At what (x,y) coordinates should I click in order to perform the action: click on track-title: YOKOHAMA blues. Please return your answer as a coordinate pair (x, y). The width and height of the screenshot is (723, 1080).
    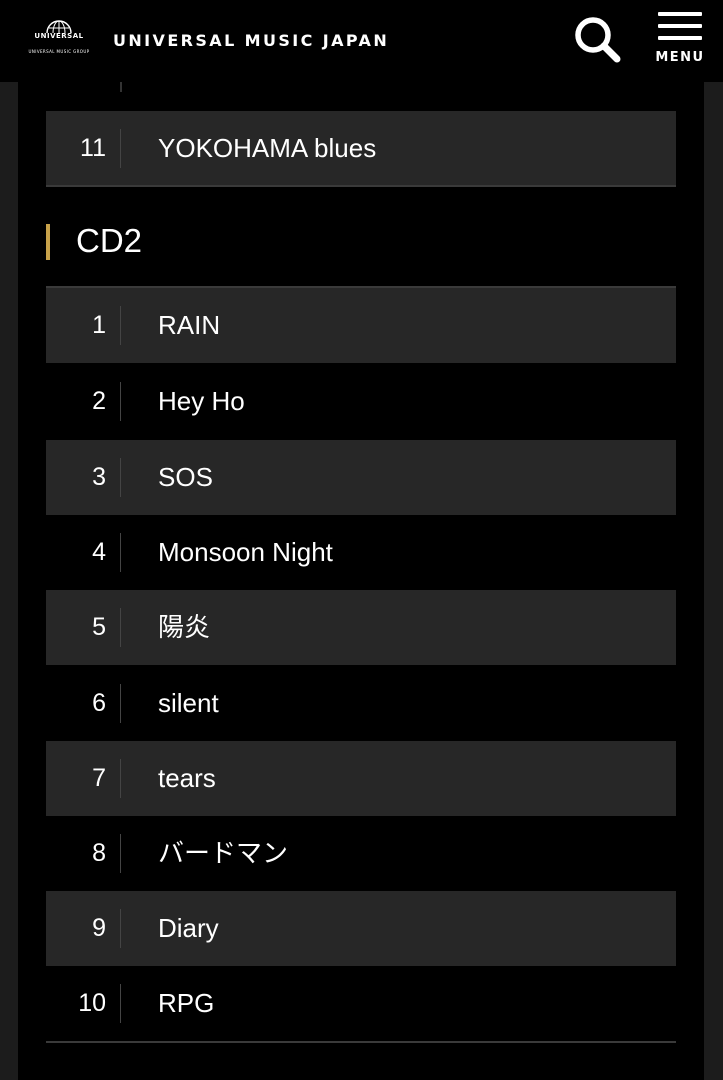
    Looking at the image, I should click on (267, 148).